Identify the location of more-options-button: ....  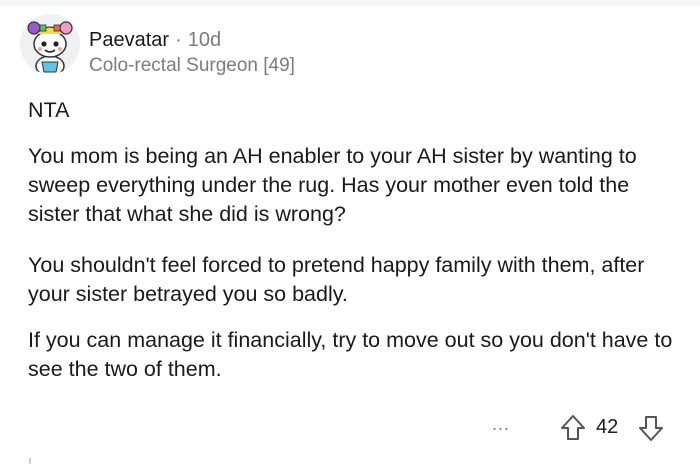
(501, 426).